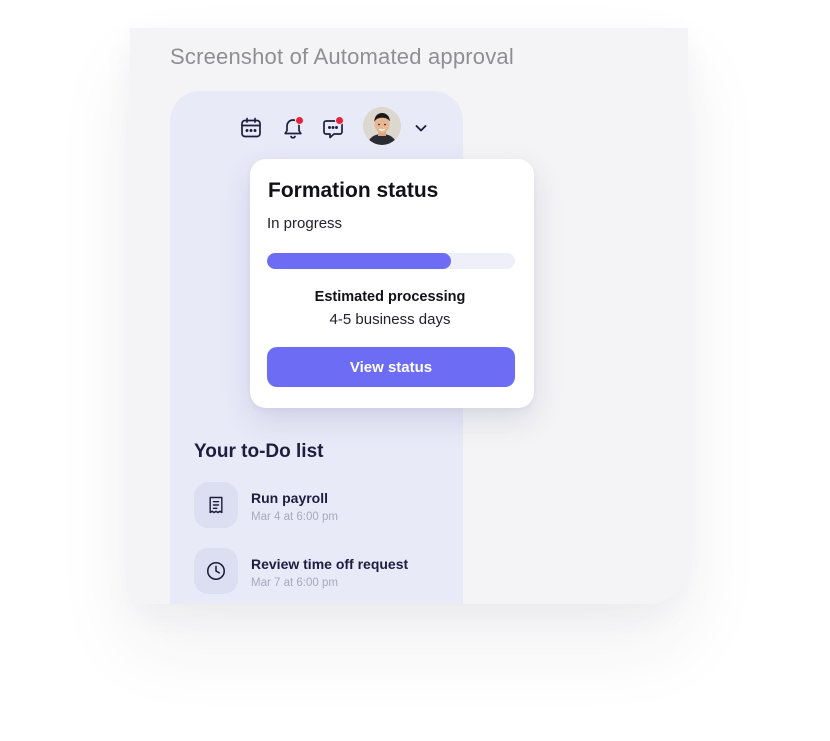 The height and width of the screenshot is (741, 830). I want to click on bell-notification-dot, so click(299, 120).